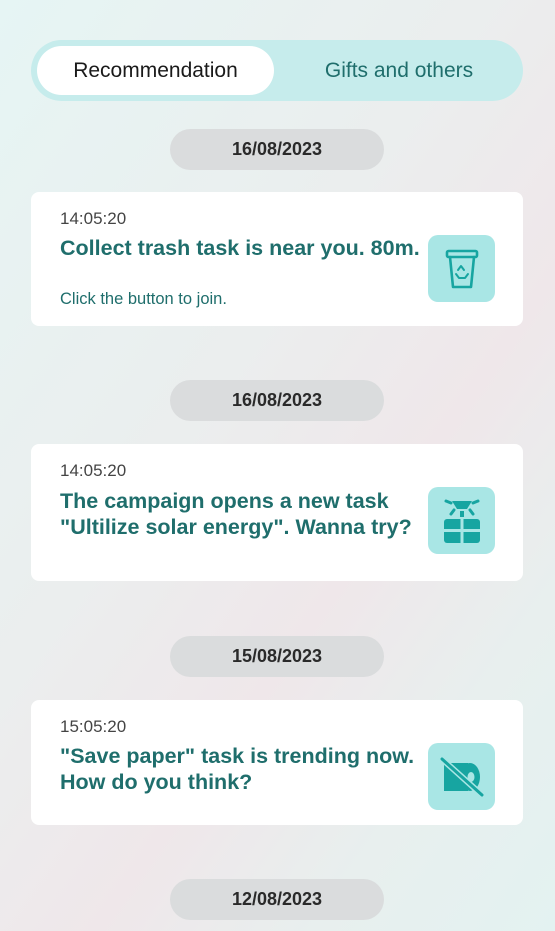 The width and height of the screenshot is (555, 931). Describe the element at coordinates (277, 899) in the screenshot. I see `date-separator: 12/08/2023` at that location.